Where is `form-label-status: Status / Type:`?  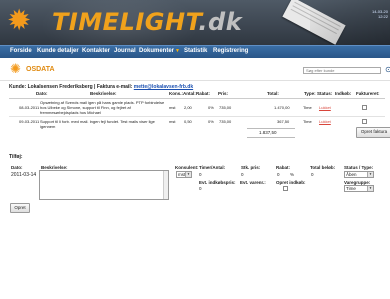
form-label-status: Status / Type: is located at coordinates (359, 167).